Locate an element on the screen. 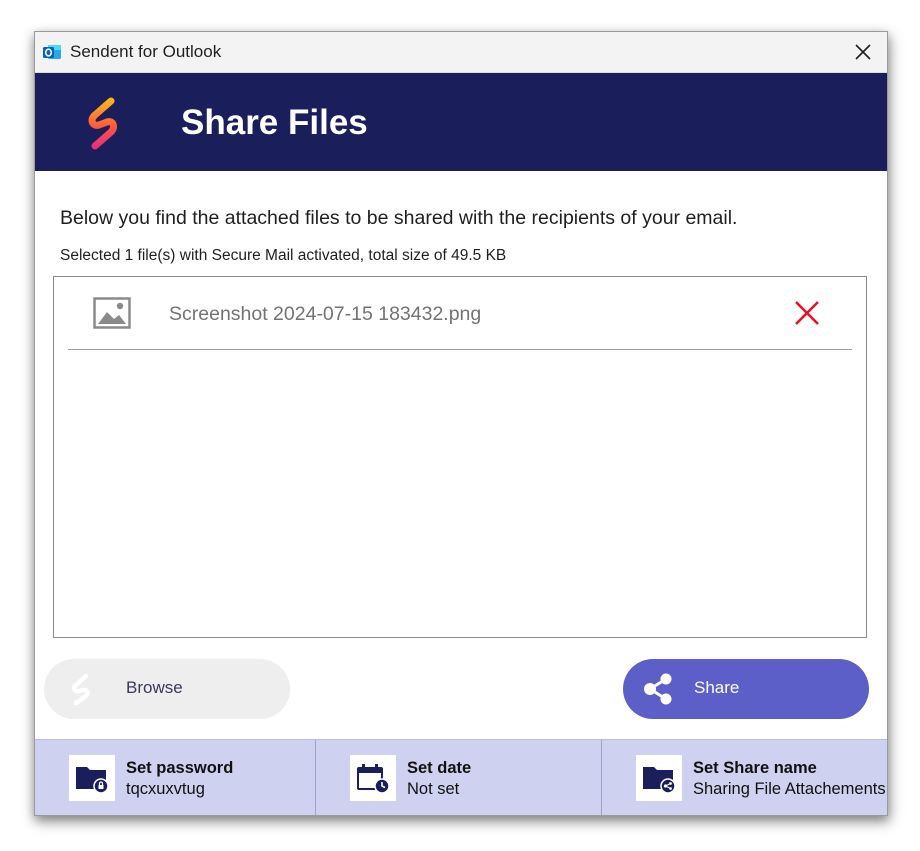  page-title: Share Files is located at coordinates (274, 122).